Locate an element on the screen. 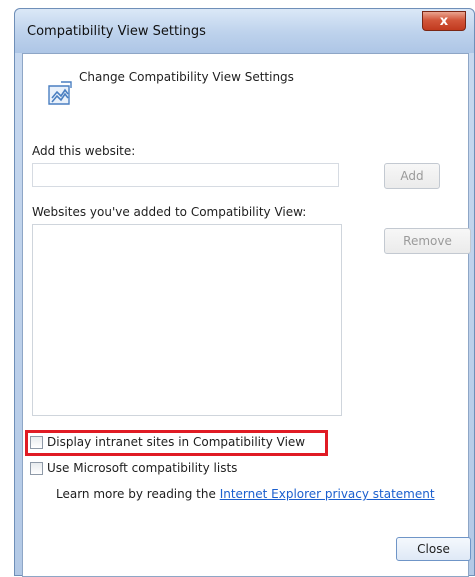 This screenshot has height=577, width=475. window-title: Compatibility View Settings is located at coordinates (116, 31).